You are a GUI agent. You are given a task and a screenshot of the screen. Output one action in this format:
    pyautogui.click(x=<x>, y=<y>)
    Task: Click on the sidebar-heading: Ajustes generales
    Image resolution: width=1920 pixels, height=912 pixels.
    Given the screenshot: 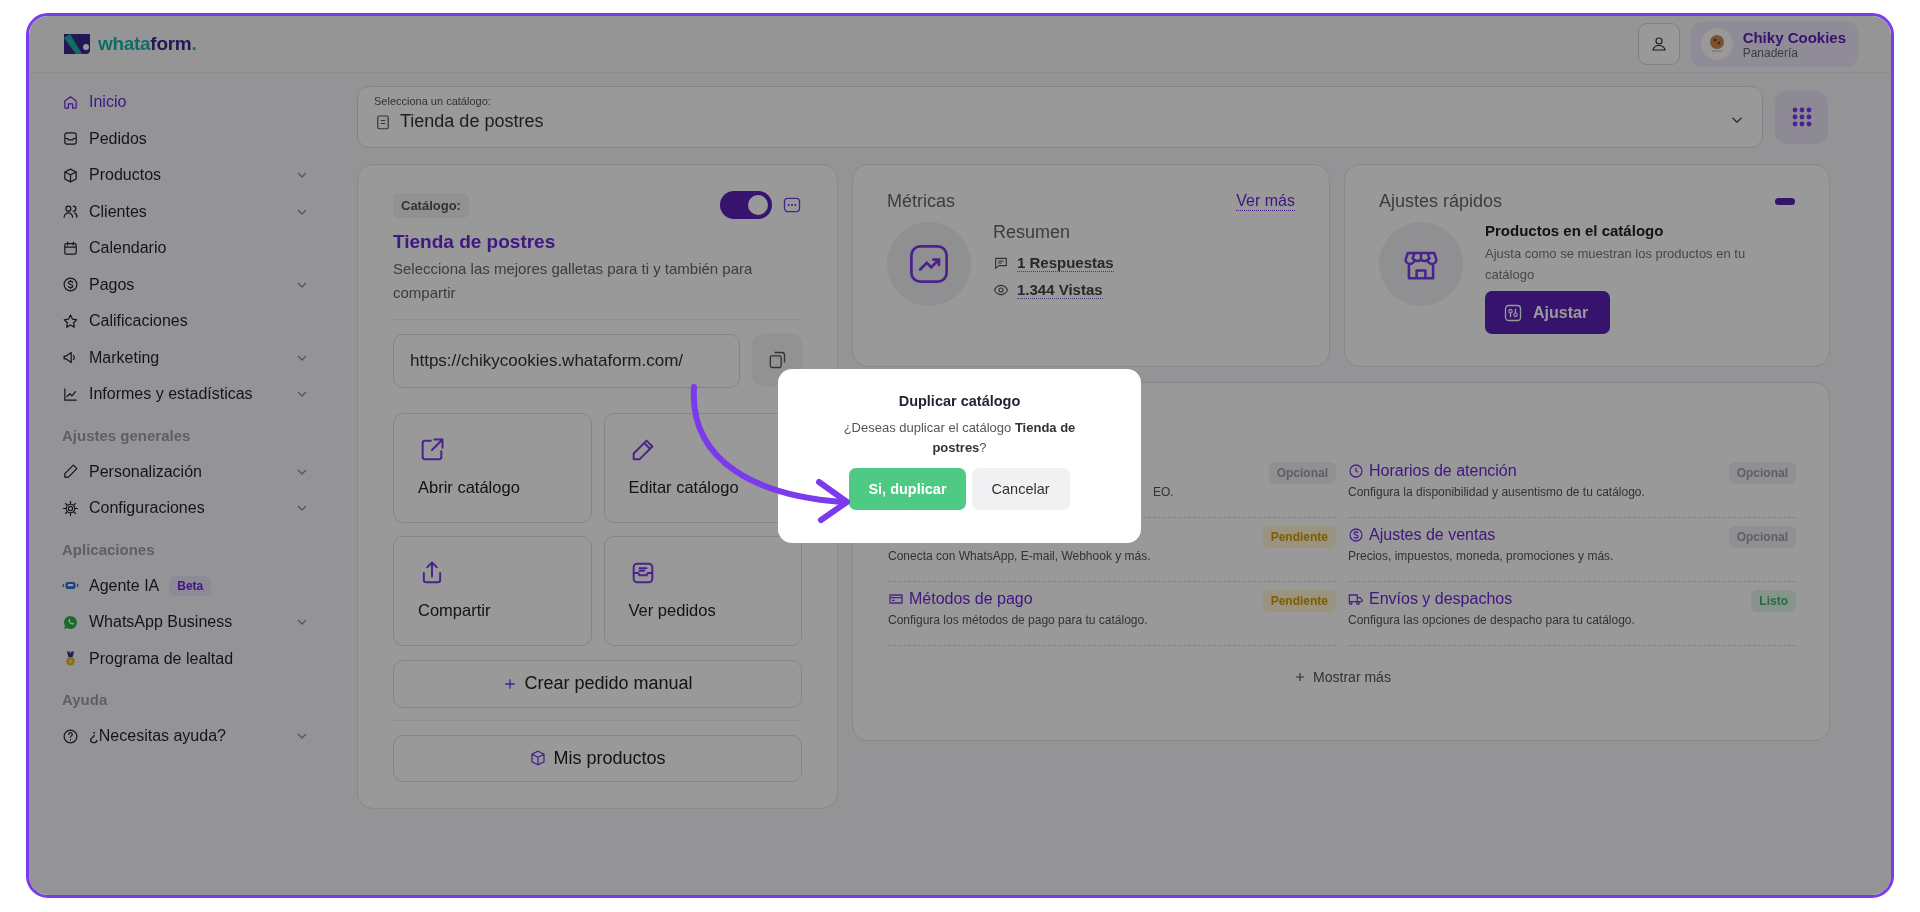 What is the action you would take?
    pyautogui.click(x=127, y=435)
    